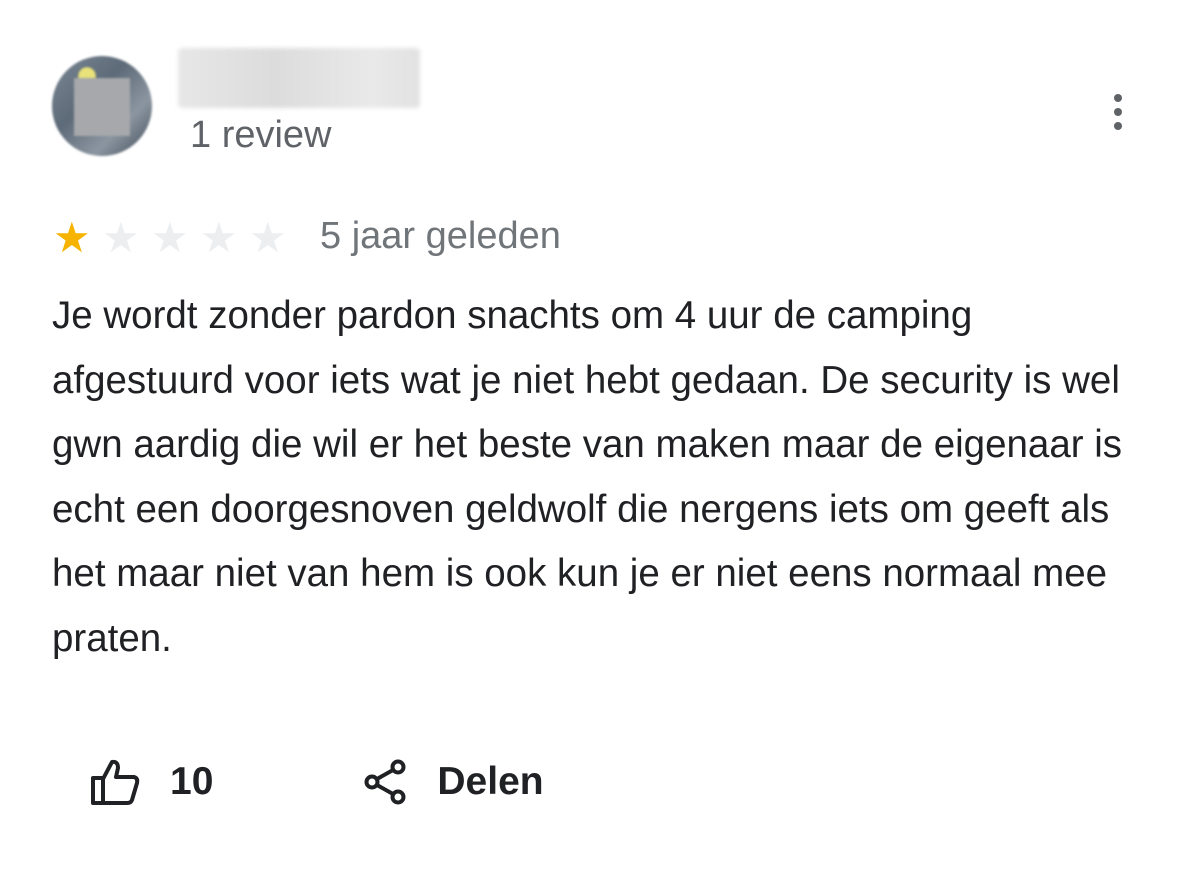 The image size is (1200, 877). I want to click on share-icon, so click(385, 782).